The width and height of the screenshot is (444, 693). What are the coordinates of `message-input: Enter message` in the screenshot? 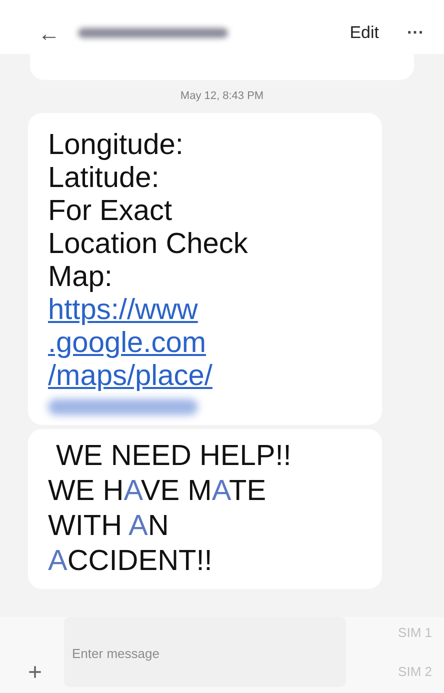 It's located at (205, 652).